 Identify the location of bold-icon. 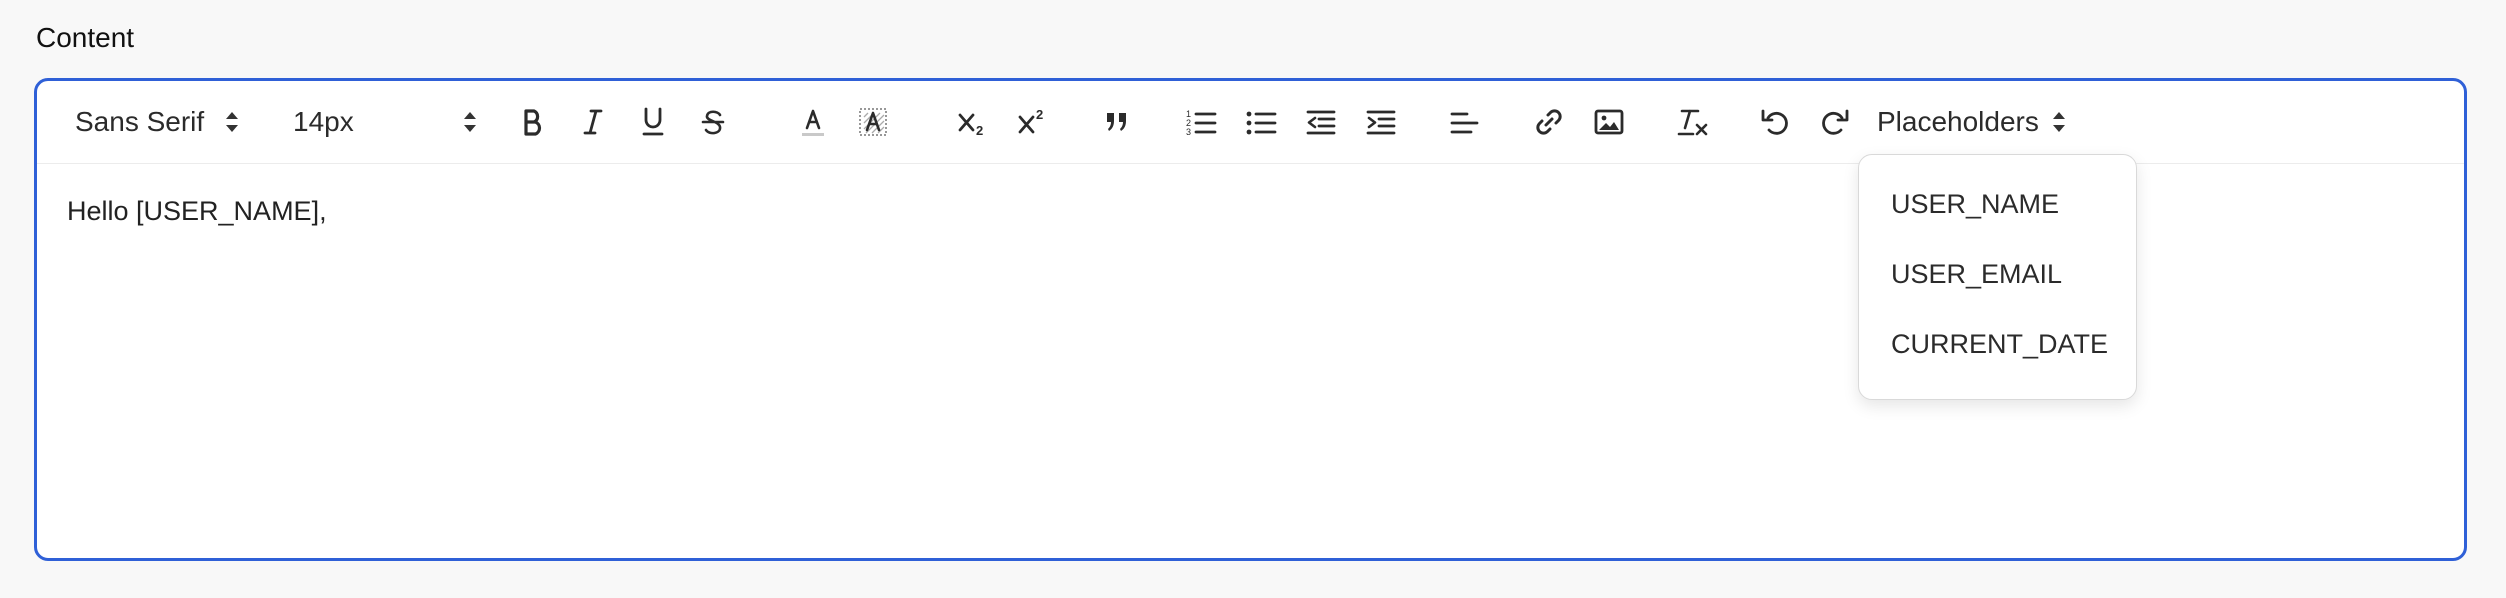
(533, 122).